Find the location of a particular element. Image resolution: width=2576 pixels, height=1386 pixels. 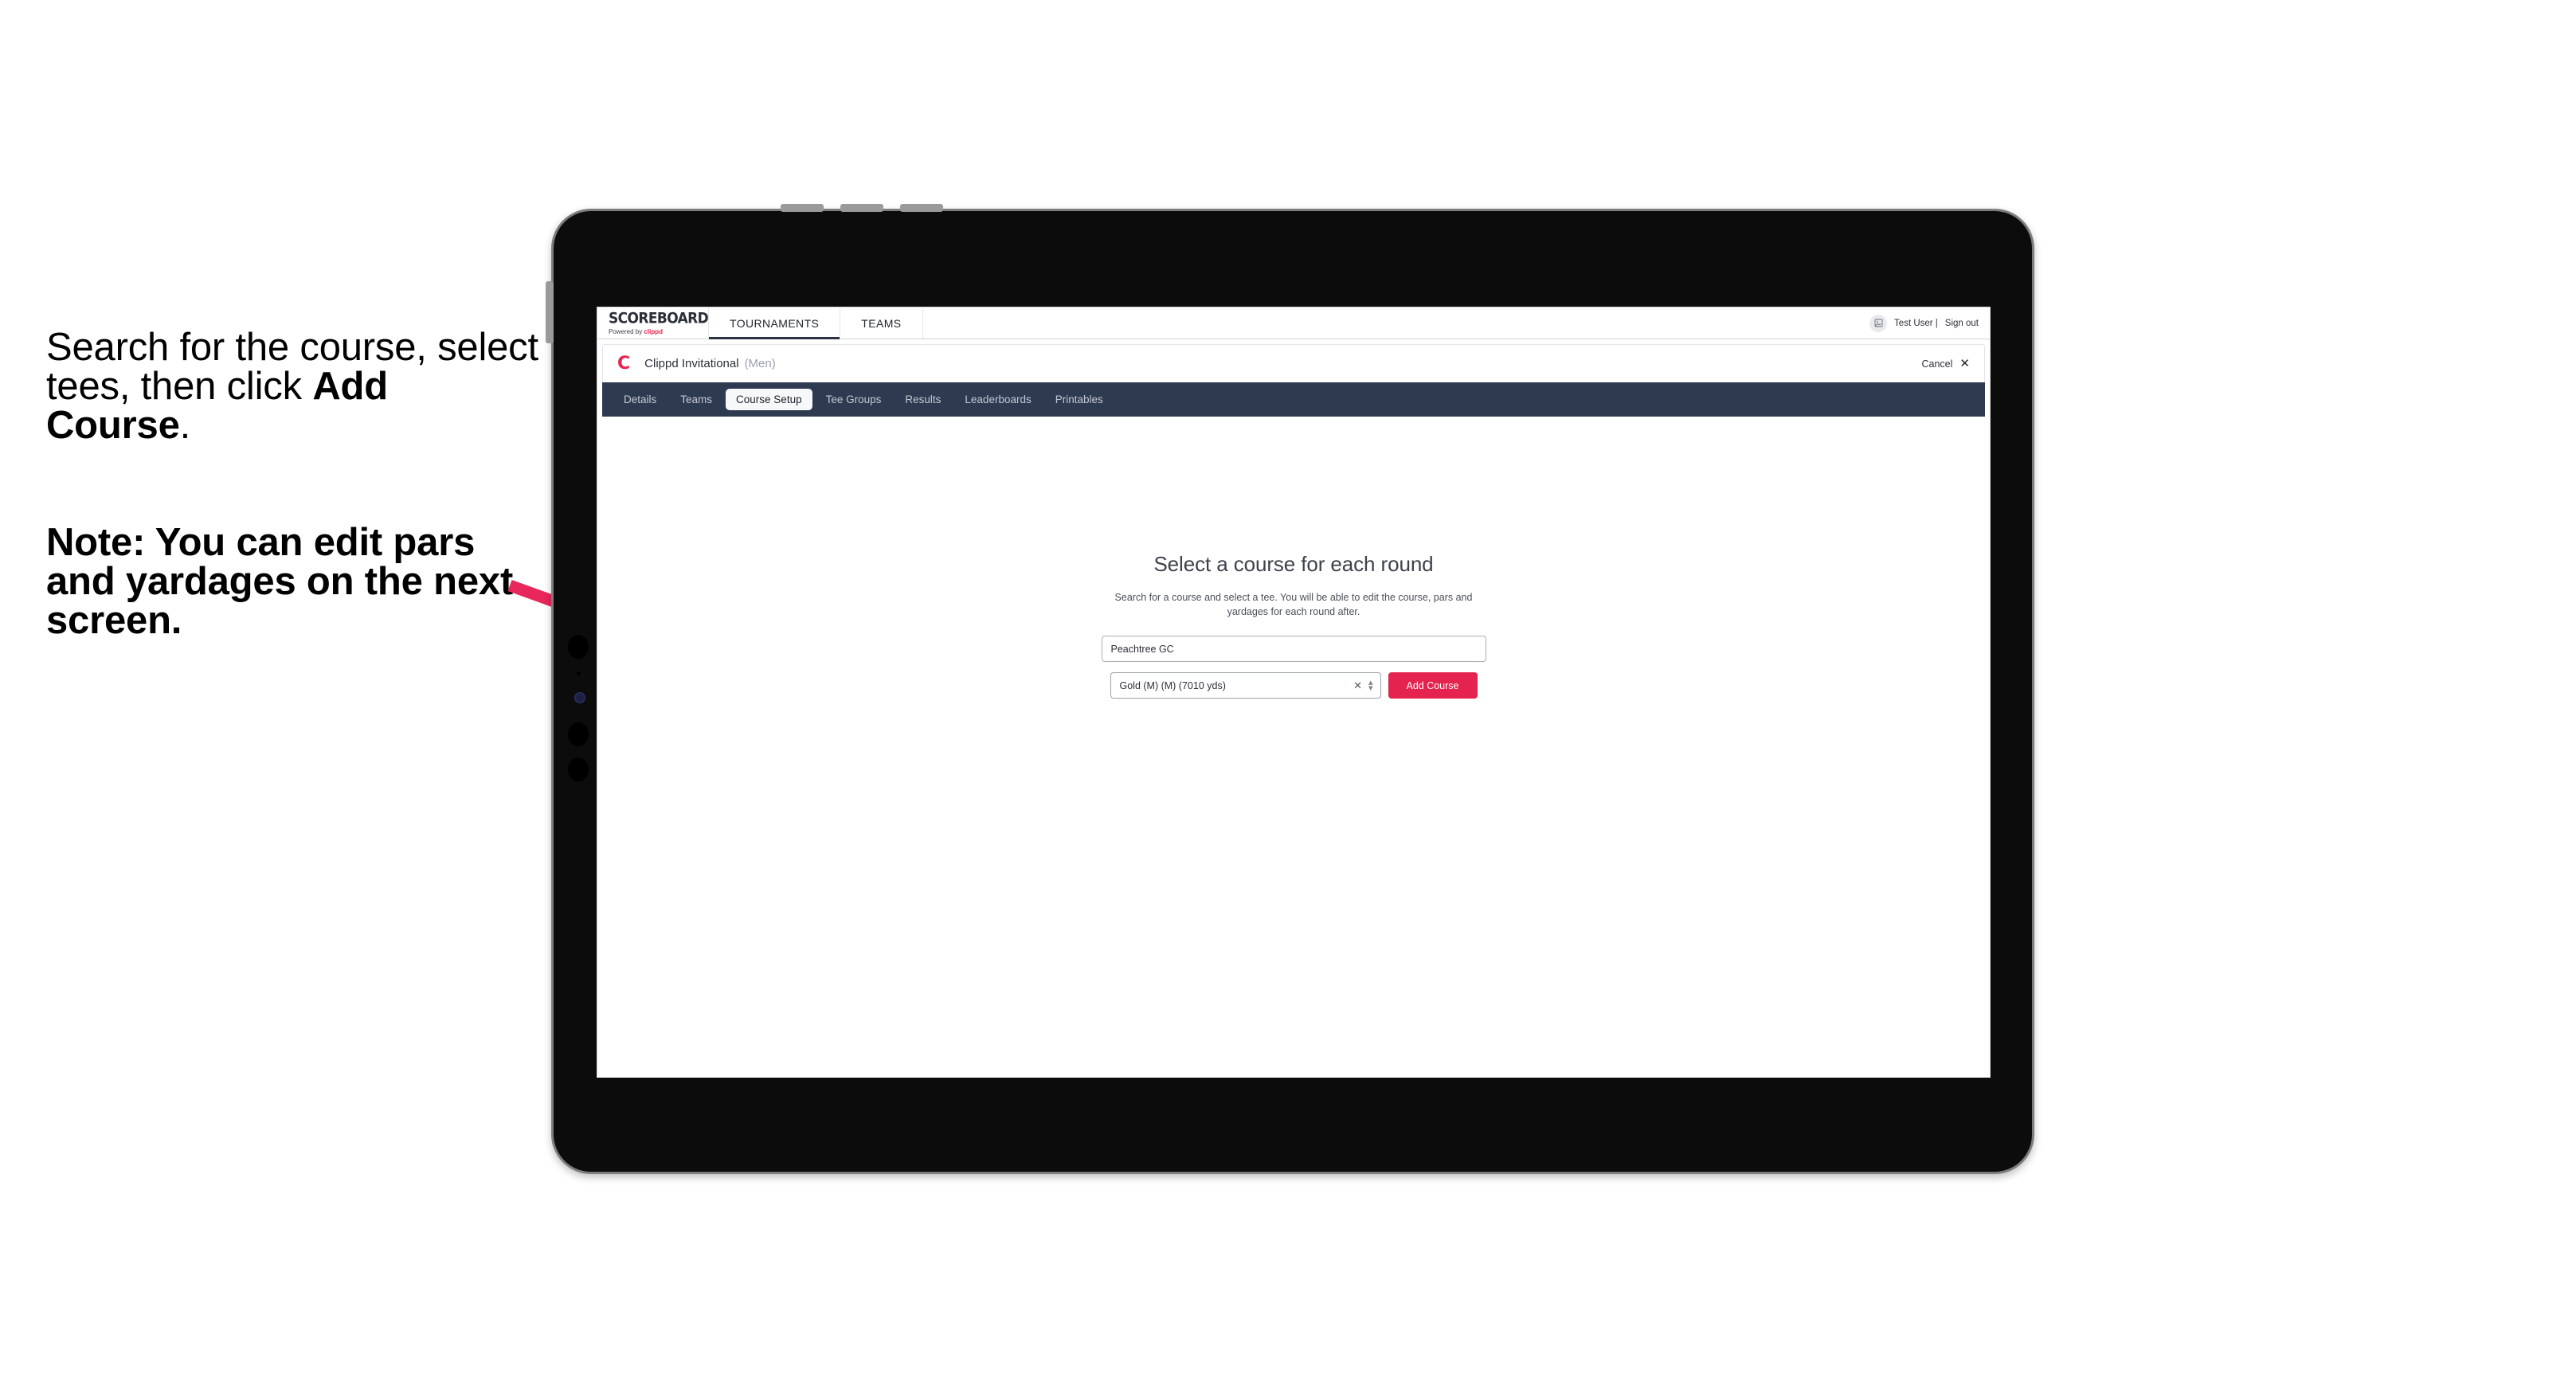

user-avatar-icon is located at coordinates (1878, 323).